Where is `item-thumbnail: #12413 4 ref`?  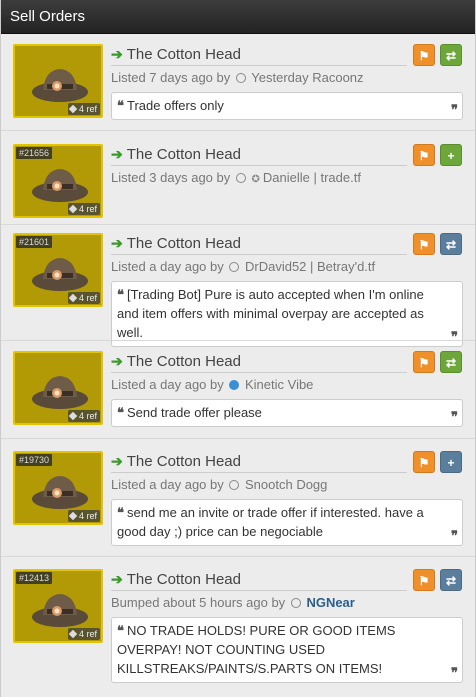
item-thumbnail: #12413 4 ref is located at coordinates (58, 606).